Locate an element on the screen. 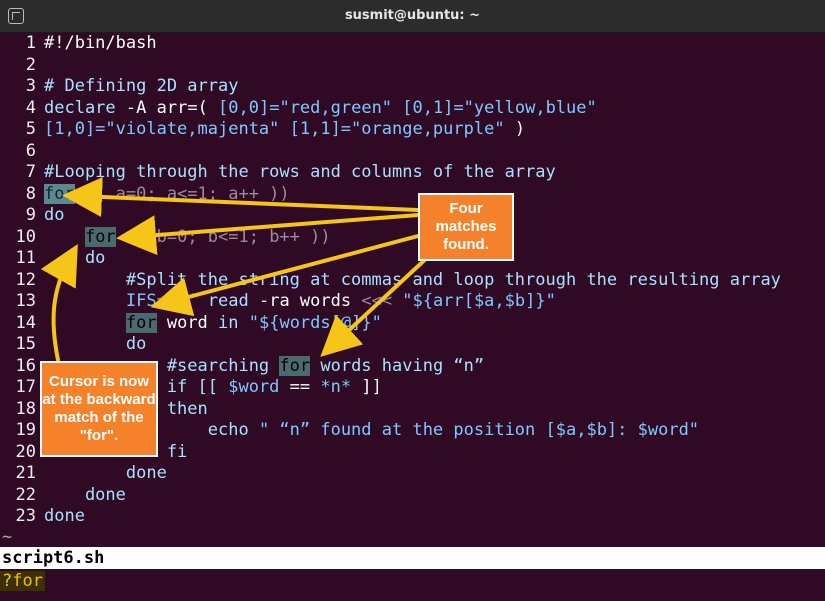 This screenshot has width=825, height=601. line-number: 14 is located at coordinates (25, 322).